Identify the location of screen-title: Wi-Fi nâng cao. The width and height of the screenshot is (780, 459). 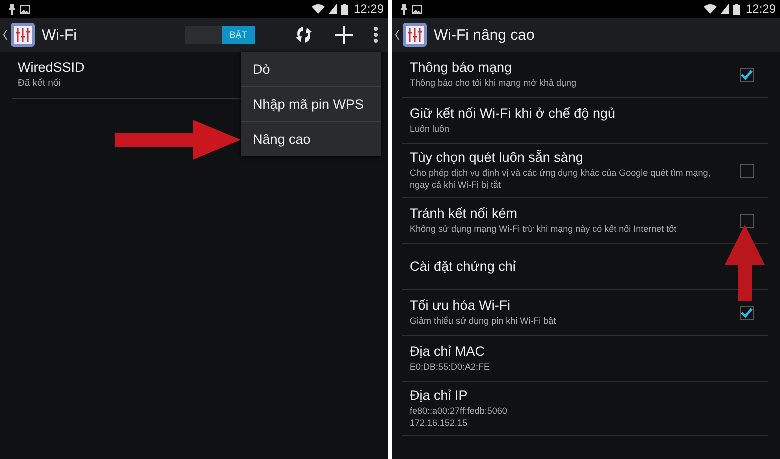
(484, 35).